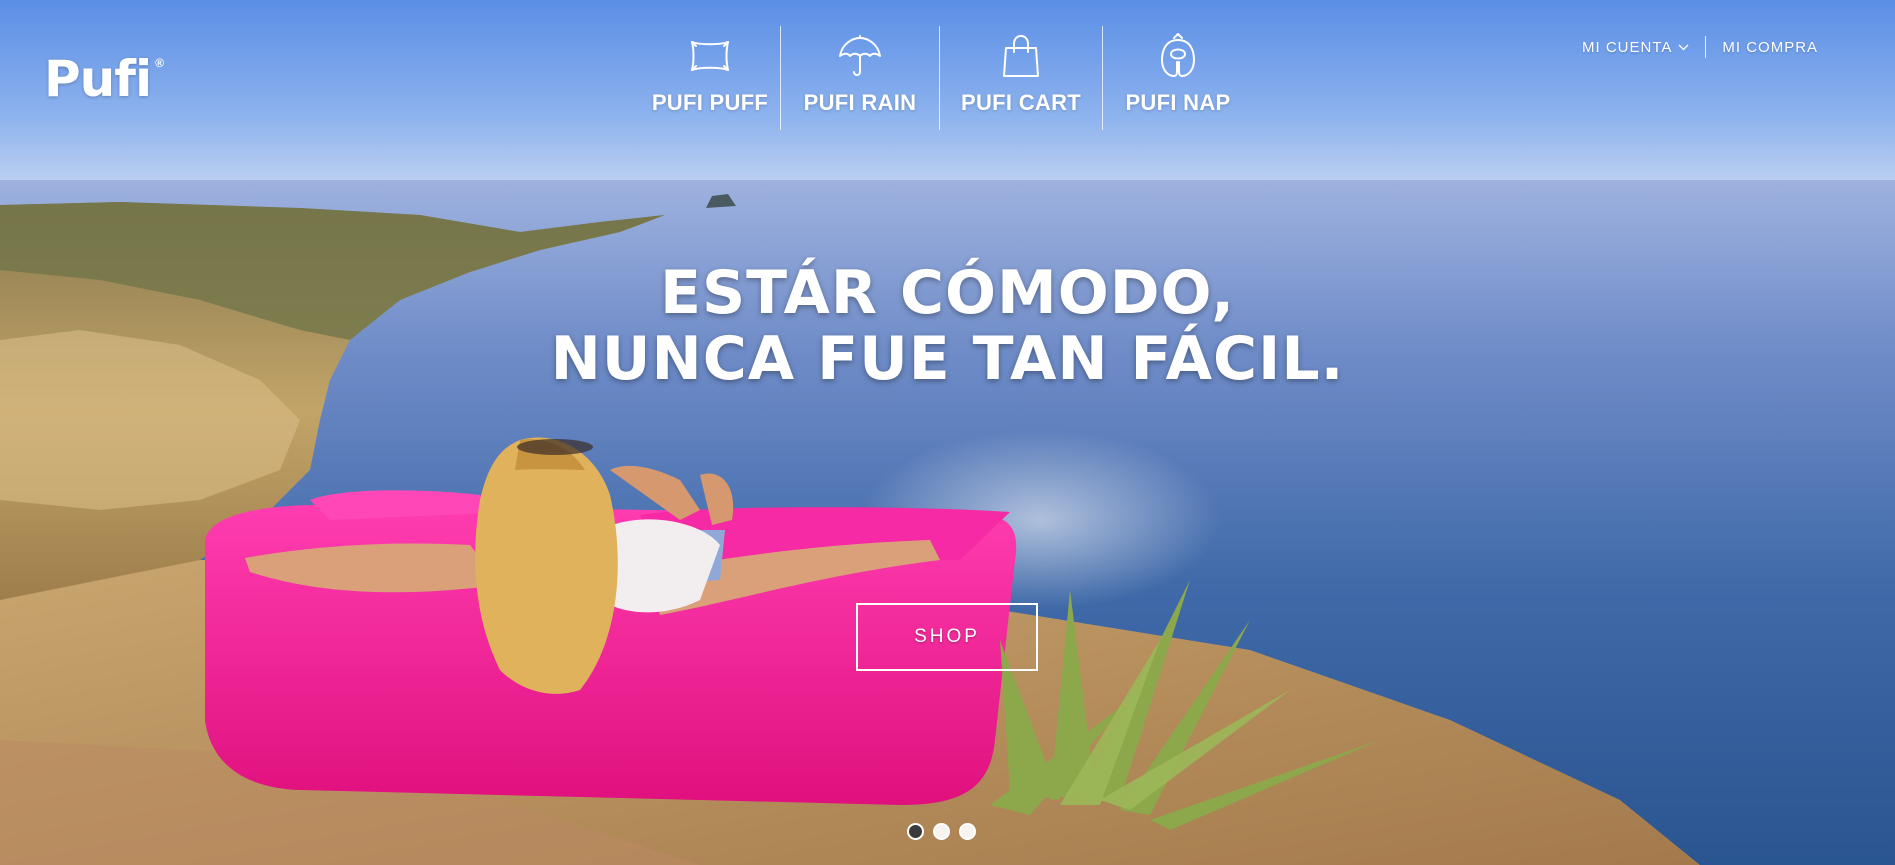 The width and height of the screenshot is (1895, 865). I want to click on shop-button: SHOP, so click(947, 637).